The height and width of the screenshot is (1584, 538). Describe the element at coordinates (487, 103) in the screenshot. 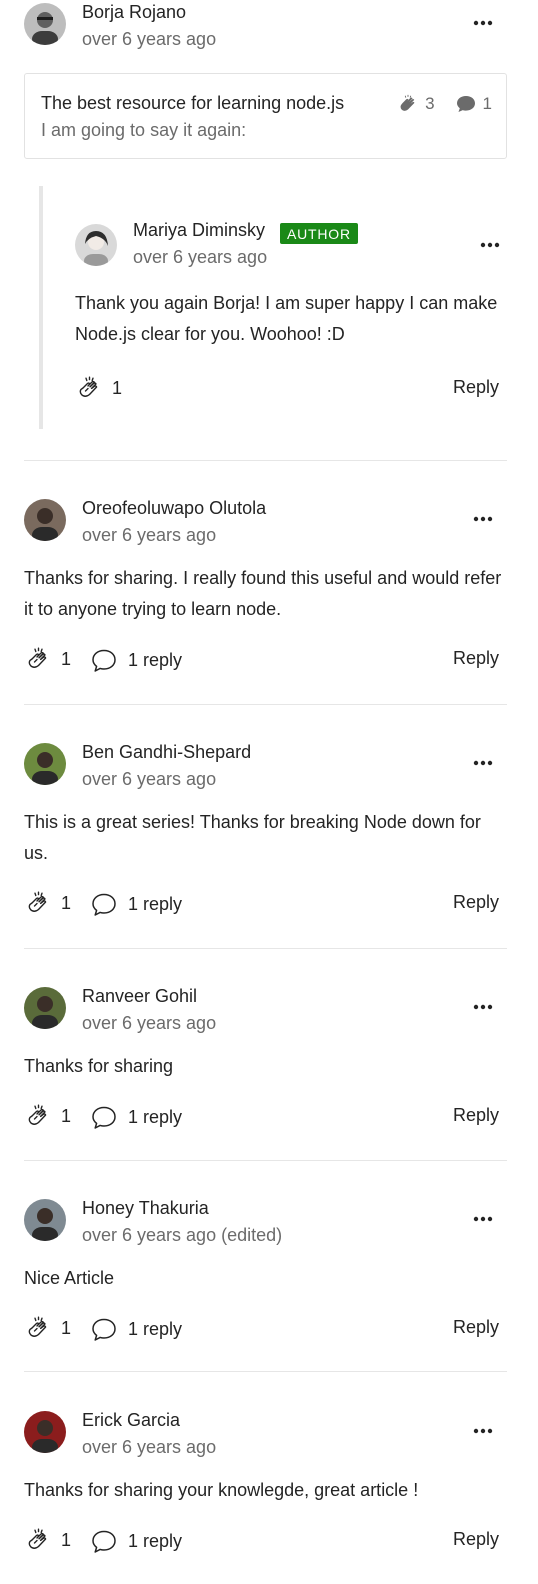

I see `quoted-story-responses: 1` at that location.